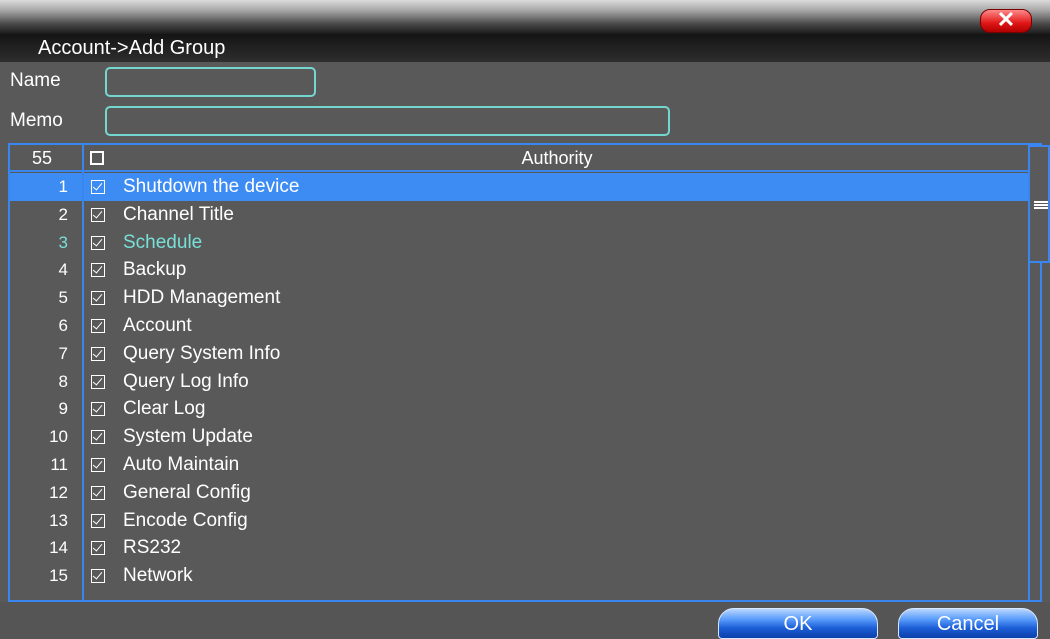 This screenshot has height=639, width=1050. What do you see at coordinates (132, 48) in the screenshot?
I see `dialog-title: Account->Add Group` at bounding box center [132, 48].